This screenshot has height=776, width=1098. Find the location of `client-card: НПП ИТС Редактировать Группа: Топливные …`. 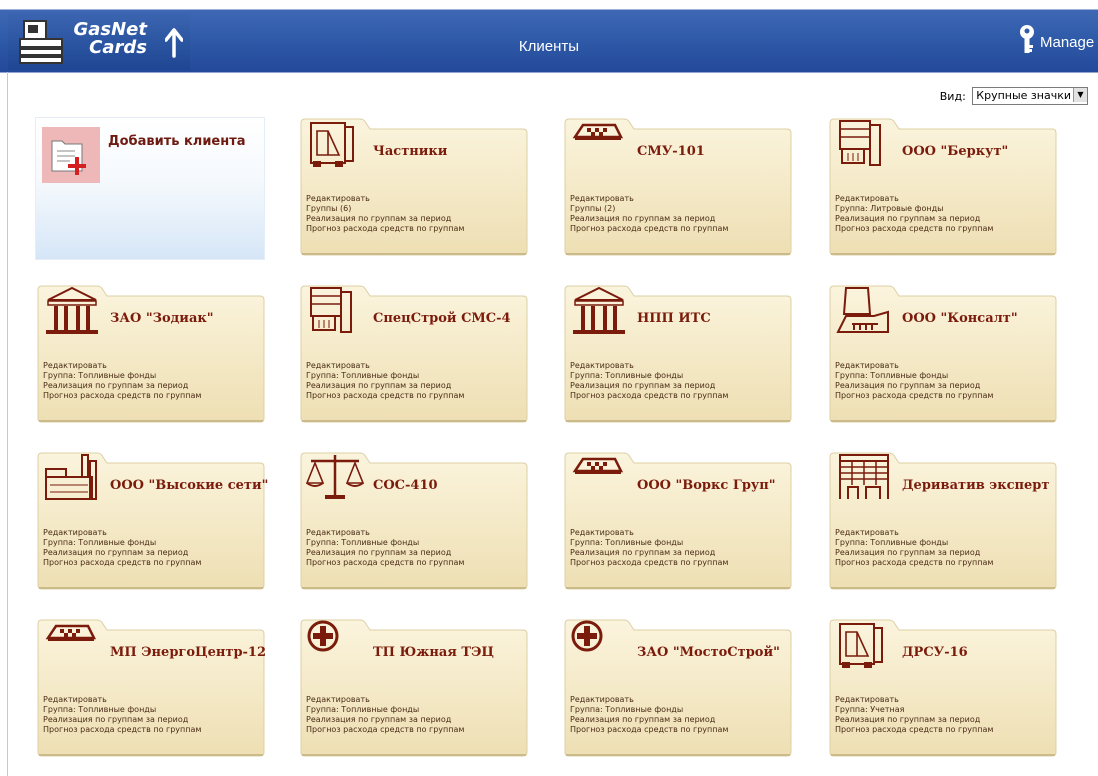

client-card: НПП ИТС Редактировать Группа: Топливные … is located at coordinates (677, 353).